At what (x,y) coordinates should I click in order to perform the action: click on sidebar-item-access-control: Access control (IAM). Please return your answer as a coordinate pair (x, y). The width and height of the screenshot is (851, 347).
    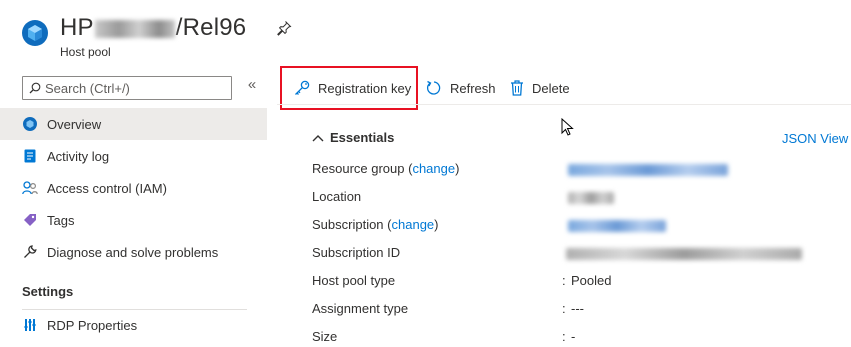
    Looking at the image, I should click on (133, 188).